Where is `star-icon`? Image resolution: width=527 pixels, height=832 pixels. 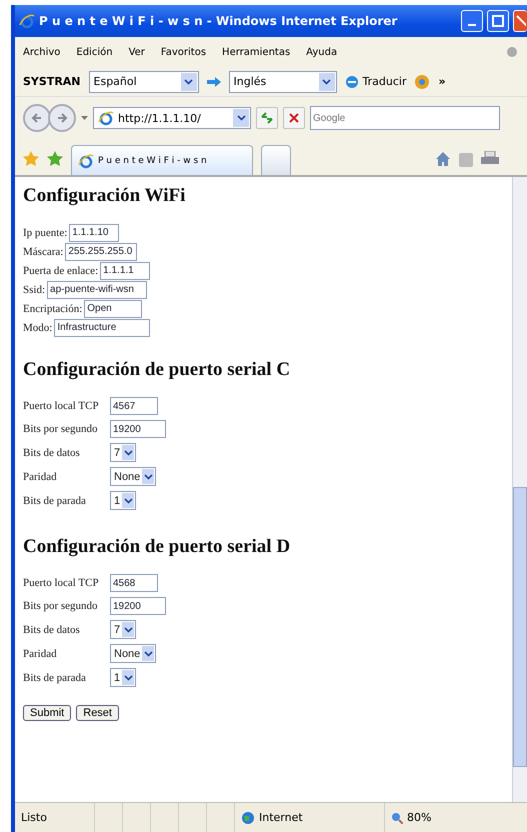 star-icon is located at coordinates (31, 159).